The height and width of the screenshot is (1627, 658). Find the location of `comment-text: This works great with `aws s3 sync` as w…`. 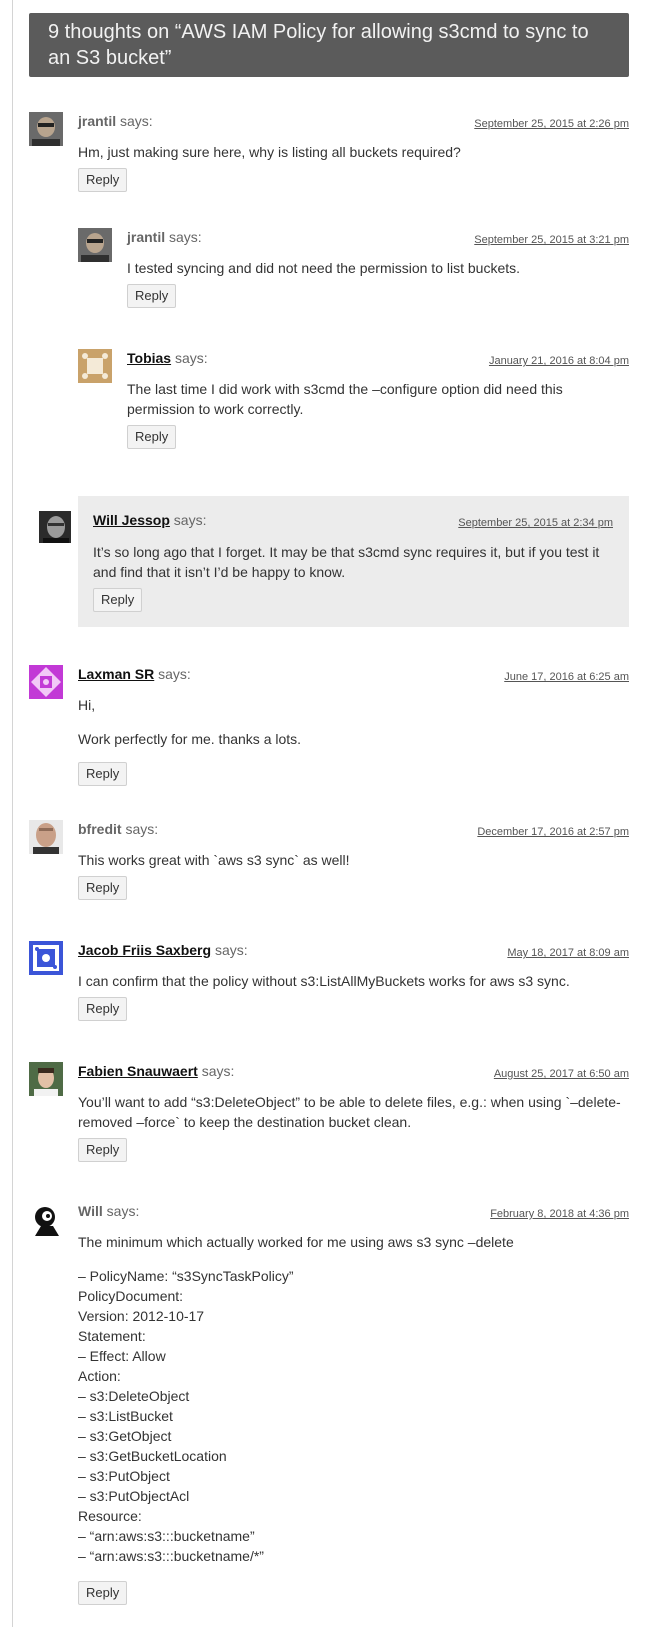

comment-text: This works great with `aws s3 sync` as w… is located at coordinates (214, 860).